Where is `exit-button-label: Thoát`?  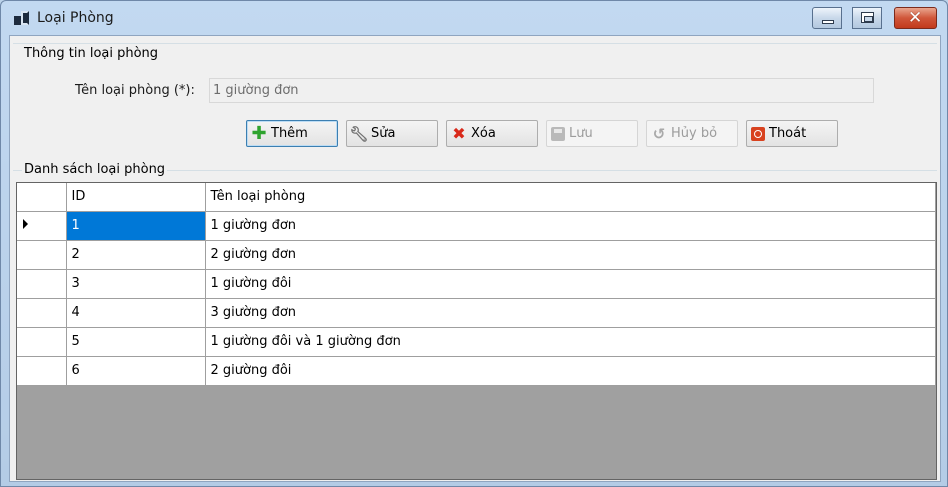
exit-button-label: Thoát is located at coordinates (788, 133).